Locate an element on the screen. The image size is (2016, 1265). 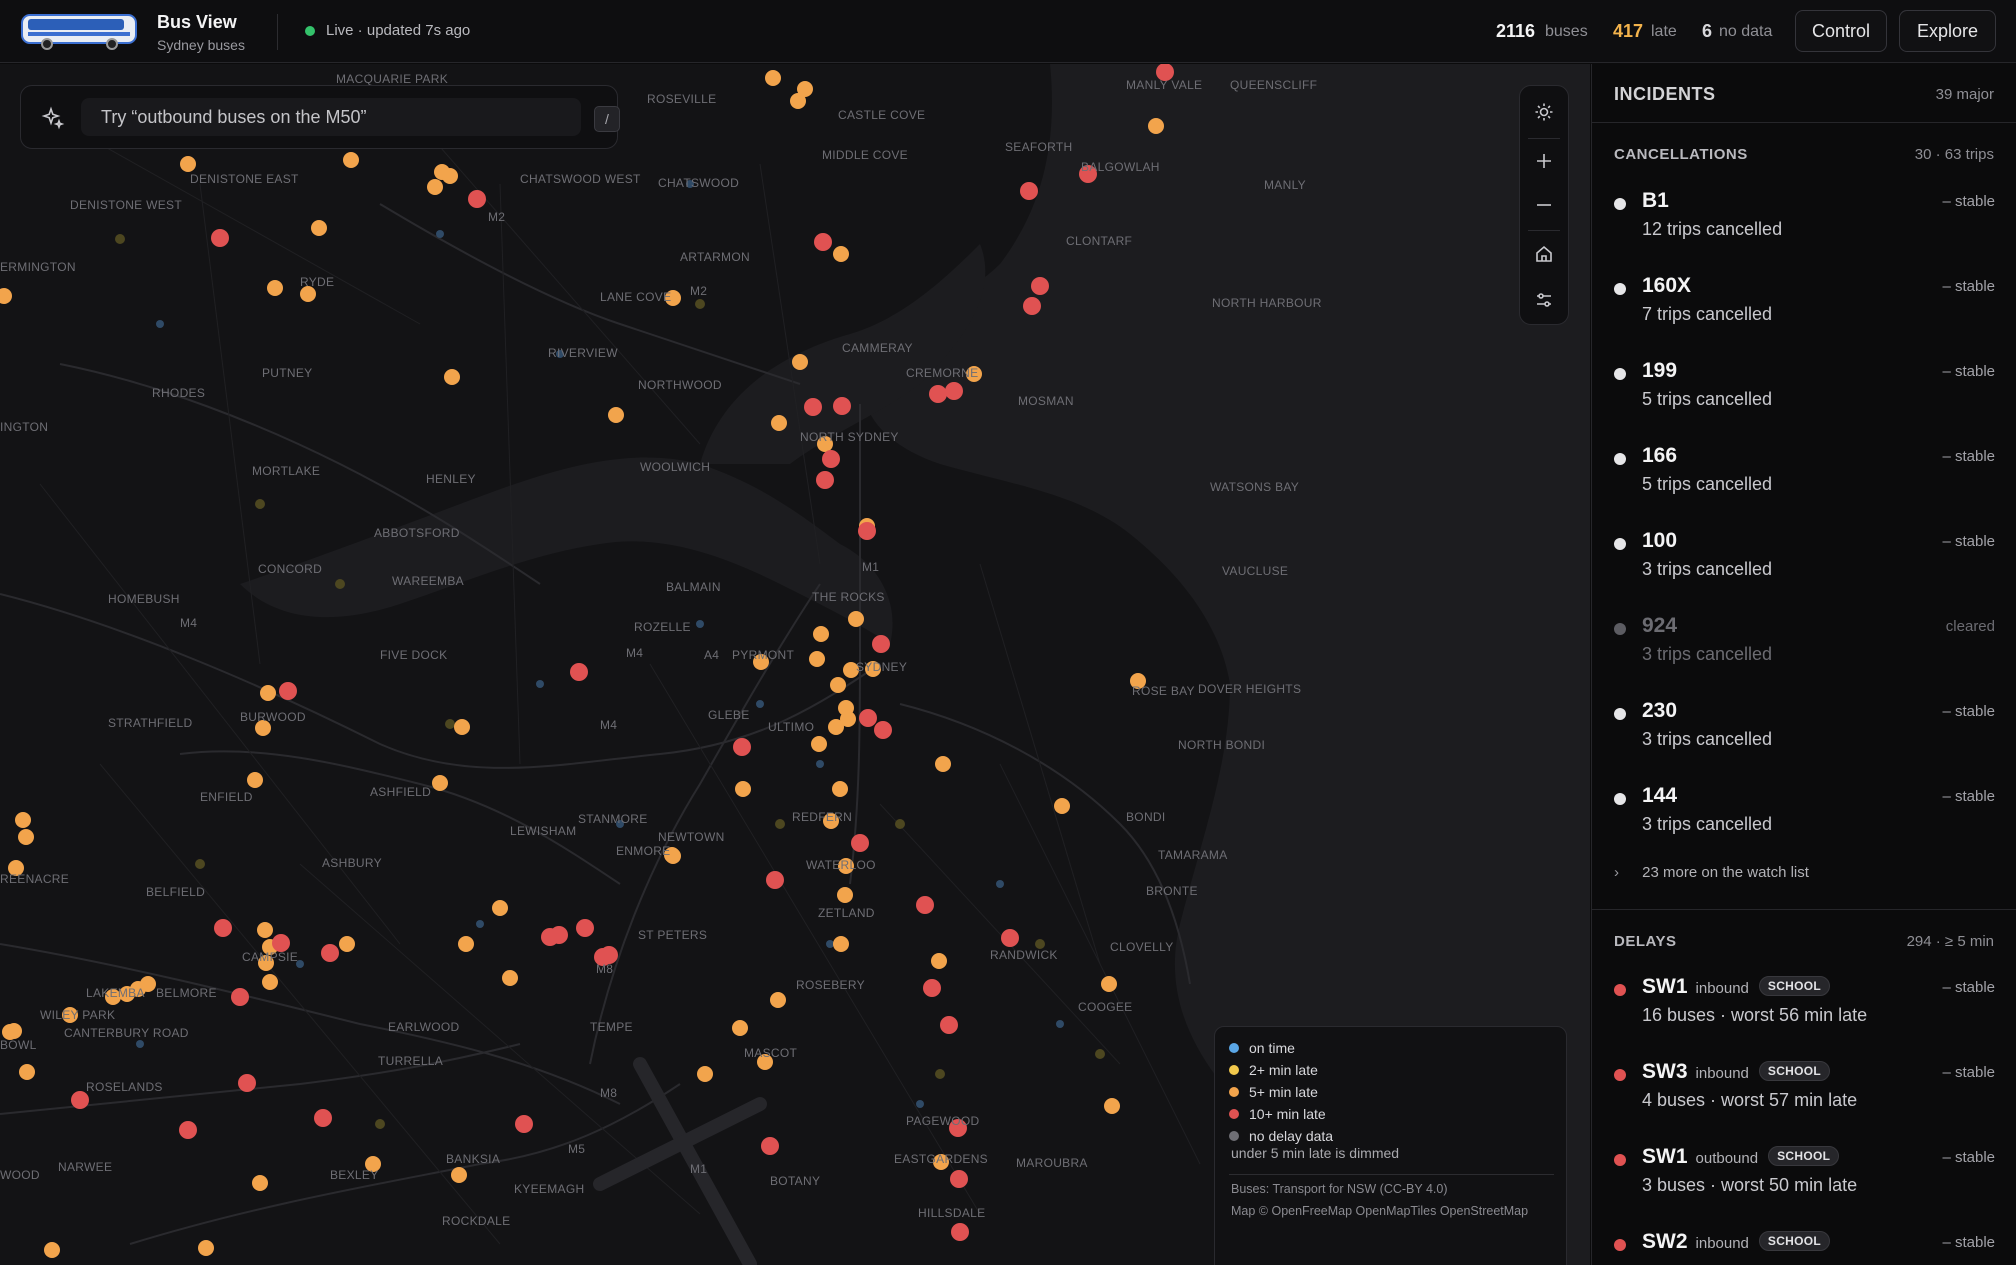
watch-list-toggle: › 23 more on the watch list is located at coordinates (1711, 872).